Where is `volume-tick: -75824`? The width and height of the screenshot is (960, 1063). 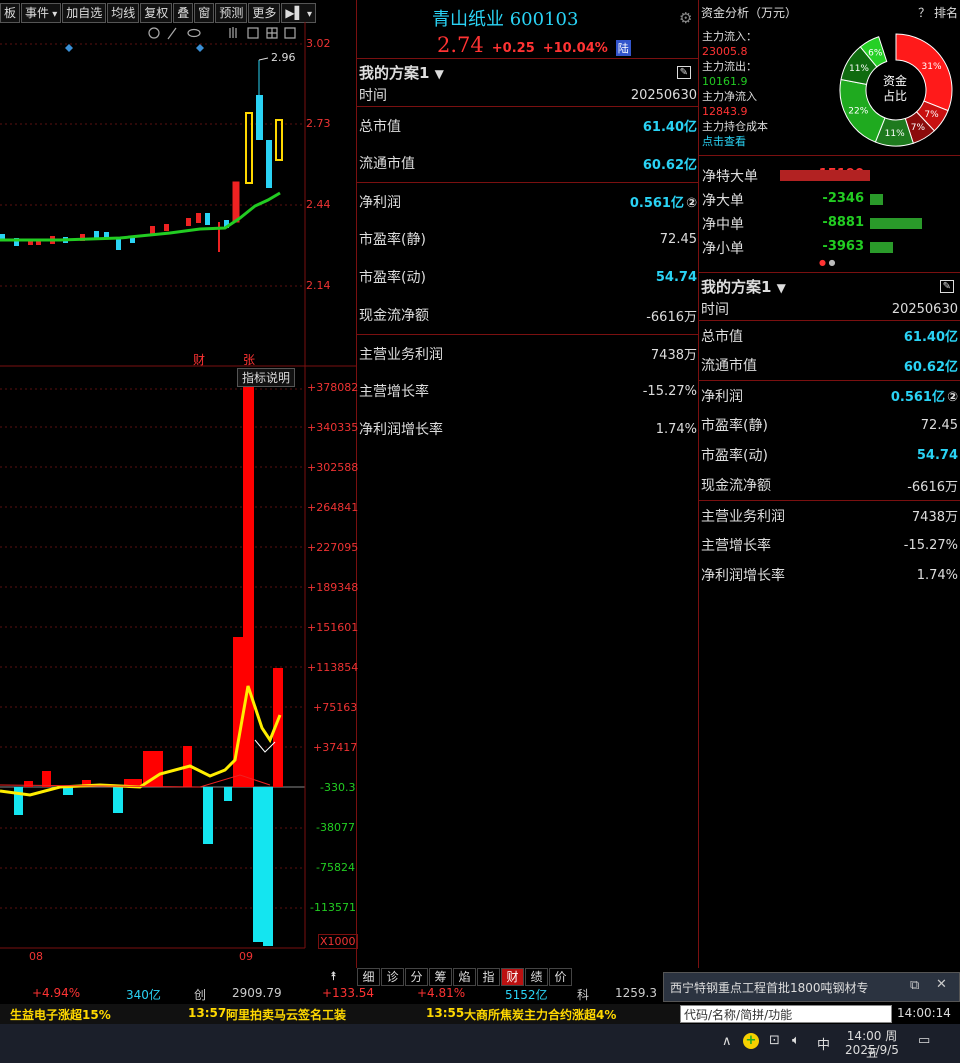 volume-tick: -75824 is located at coordinates (335, 867).